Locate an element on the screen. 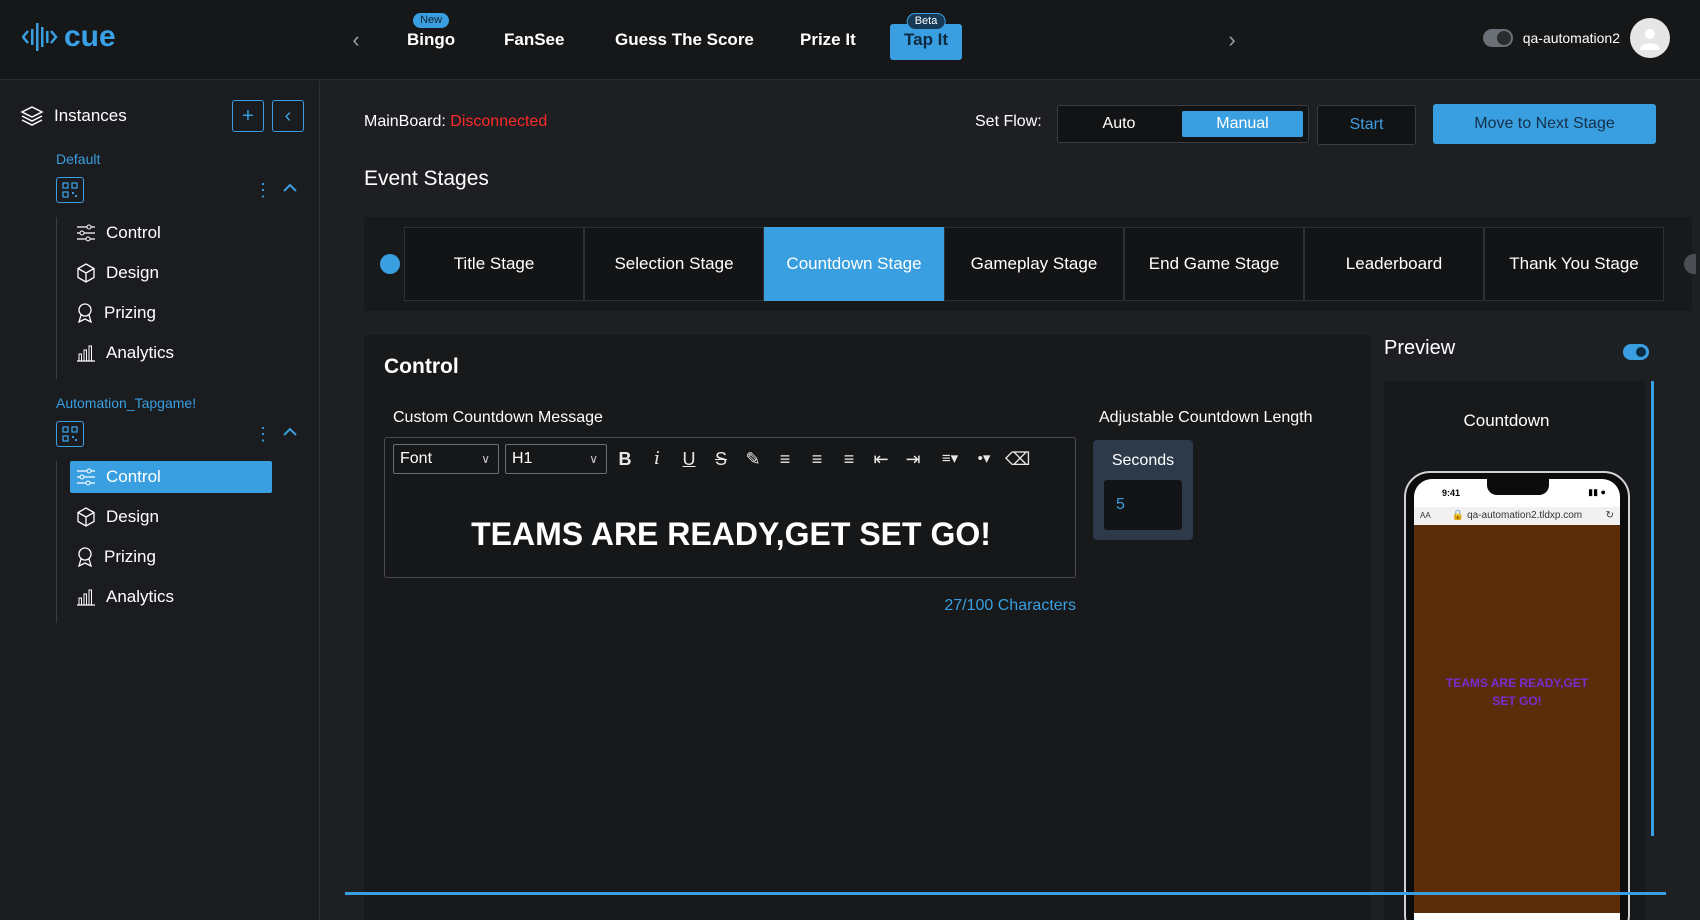 The height and width of the screenshot is (920, 1700). waveform-icon is located at coordinates (40, 37).